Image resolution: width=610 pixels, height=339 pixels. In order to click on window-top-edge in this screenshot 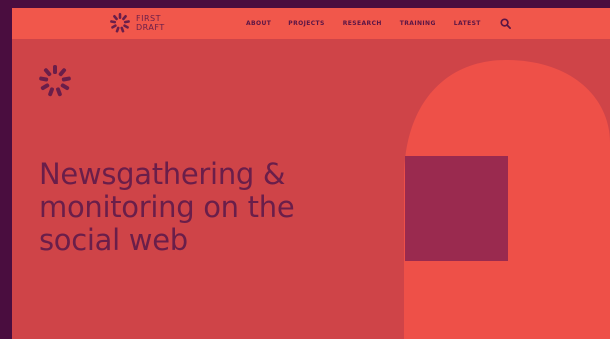, I will do `click(305, 4)`.